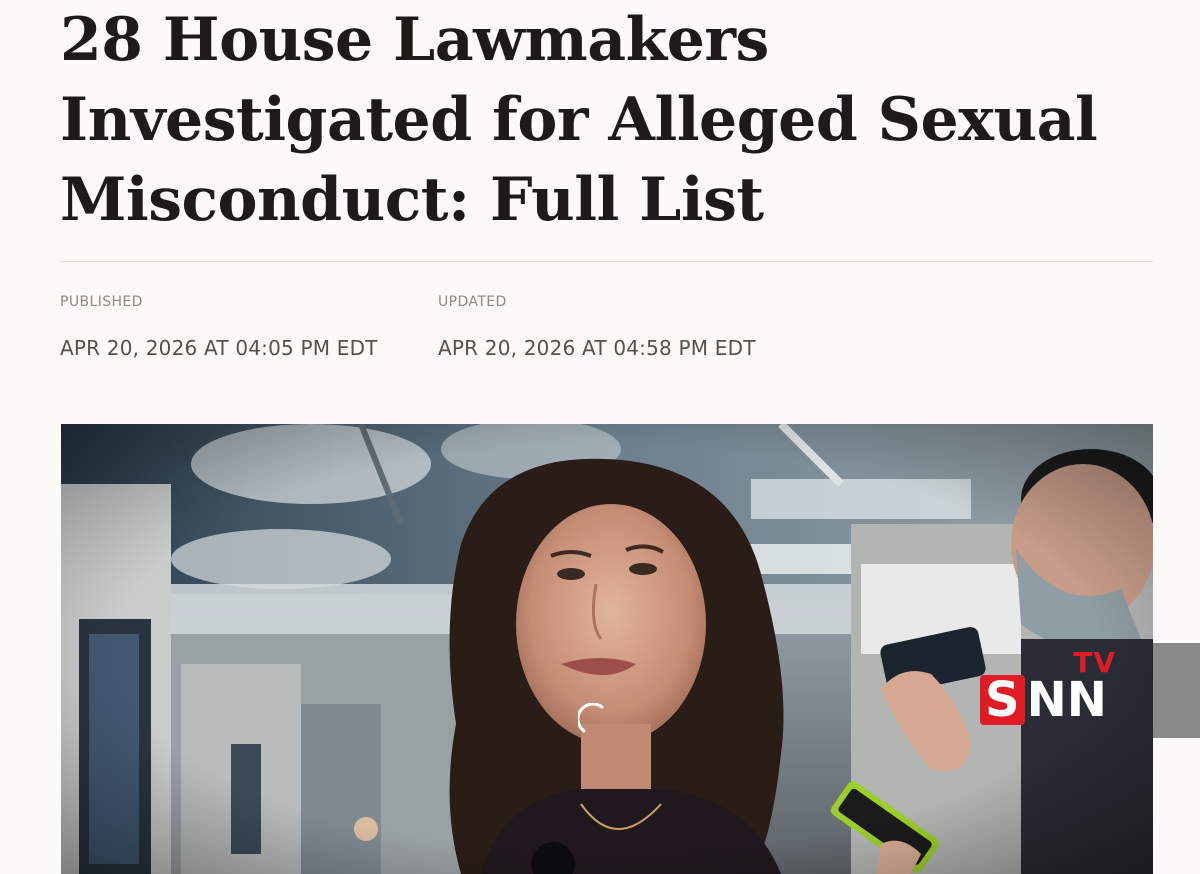 This screenshot has height=874, width=1200. I want to click on snn-tv-logo: TV S NN, so click(1048, 688).